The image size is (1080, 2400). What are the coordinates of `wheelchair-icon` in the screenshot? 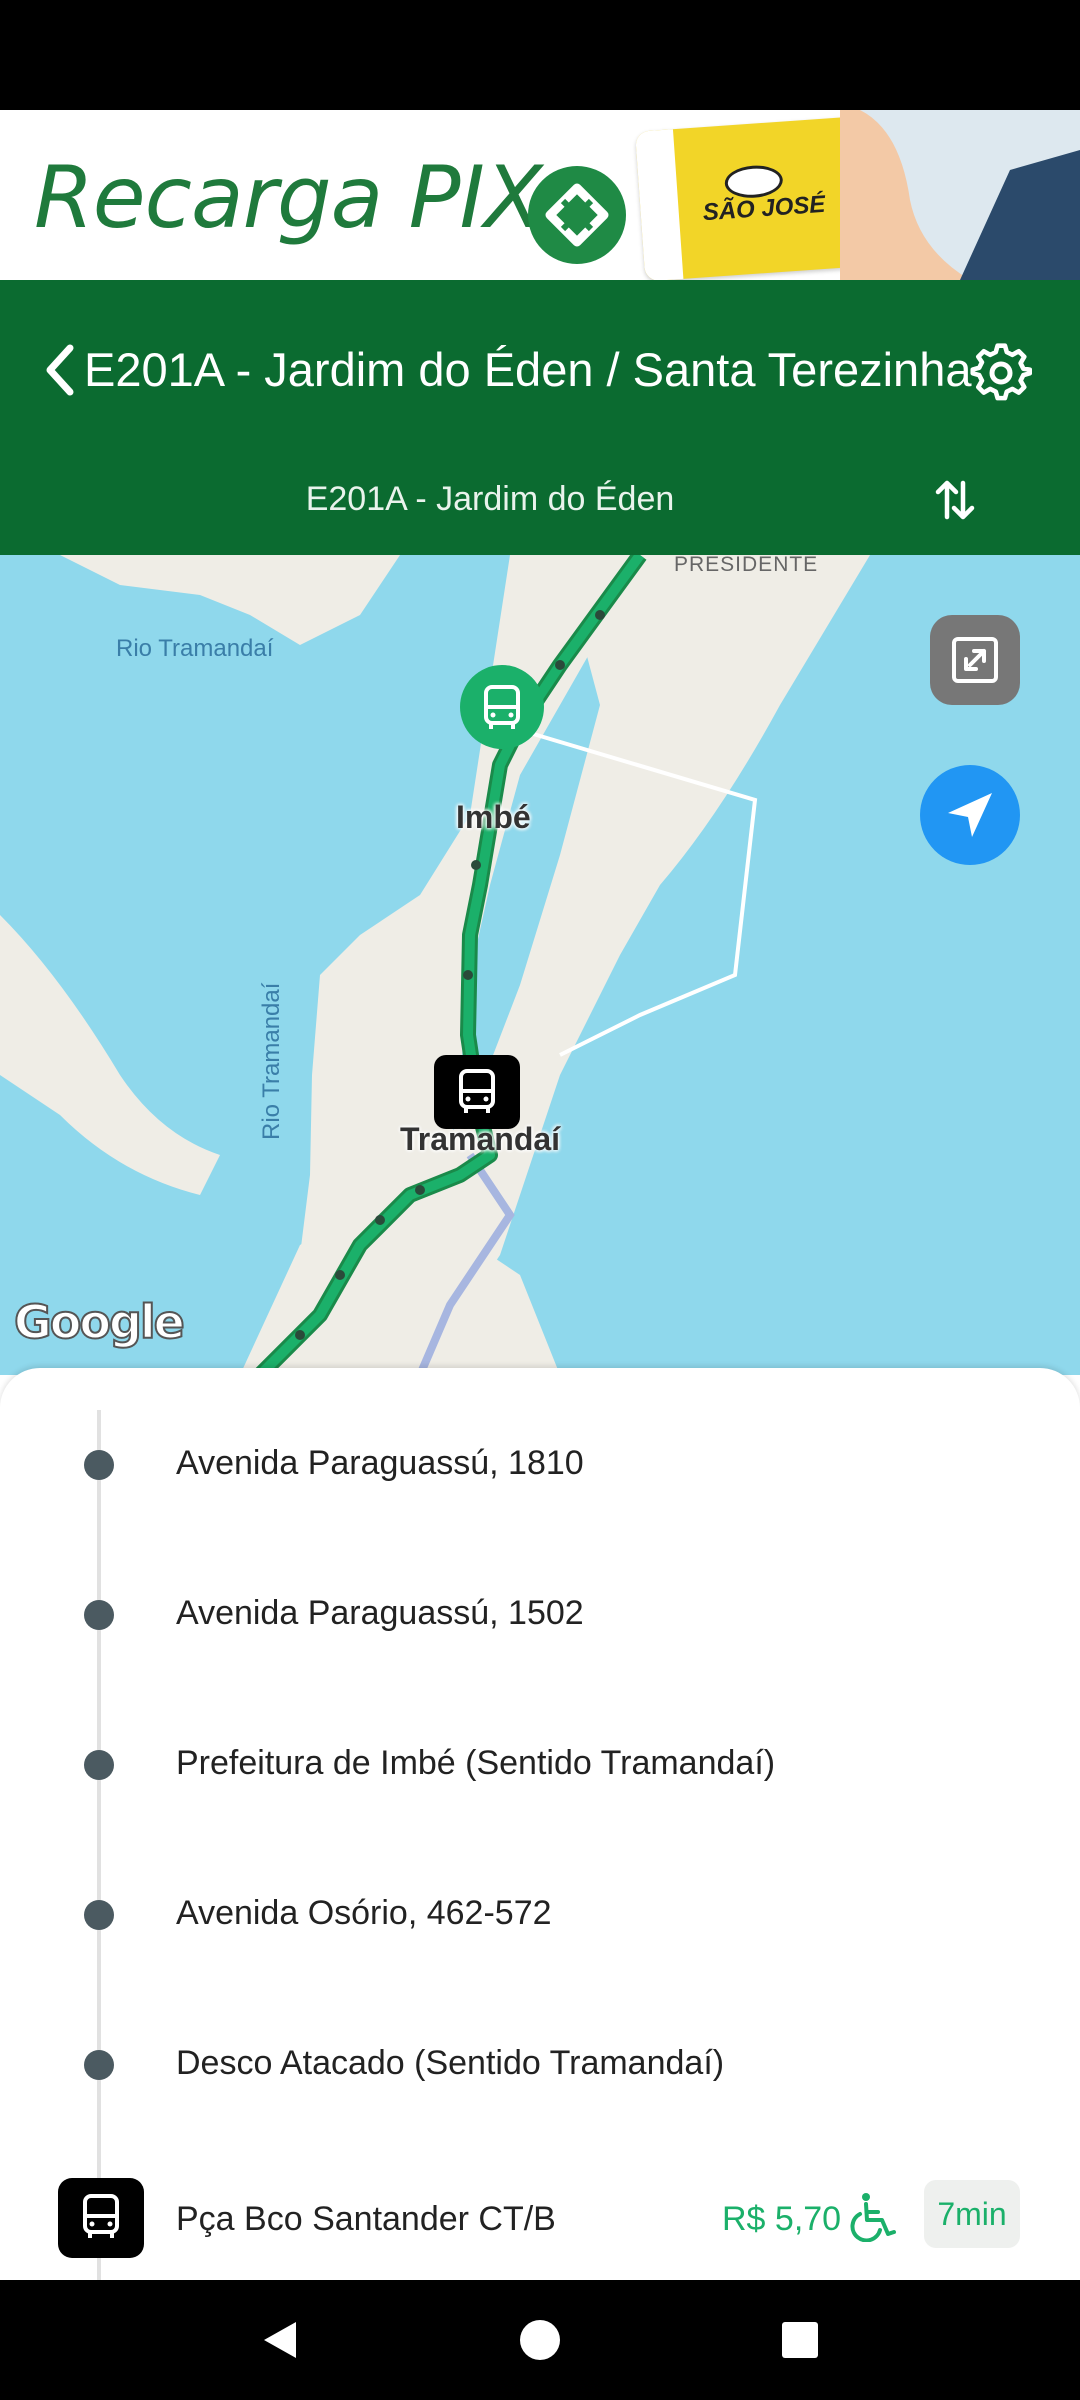 It's located at (873, 2217).